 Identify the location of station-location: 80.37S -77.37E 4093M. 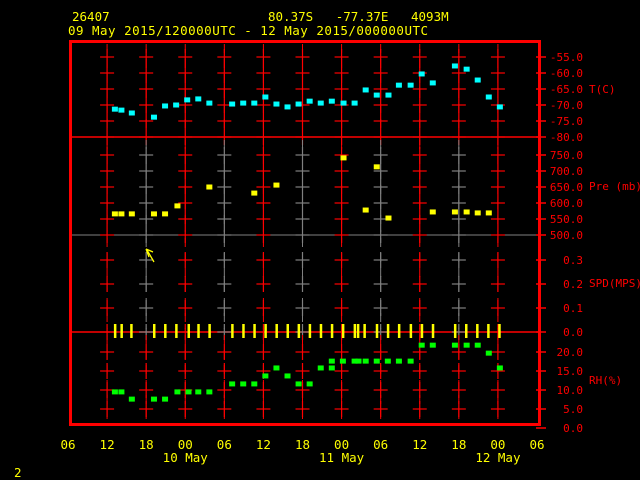
(358, 16).